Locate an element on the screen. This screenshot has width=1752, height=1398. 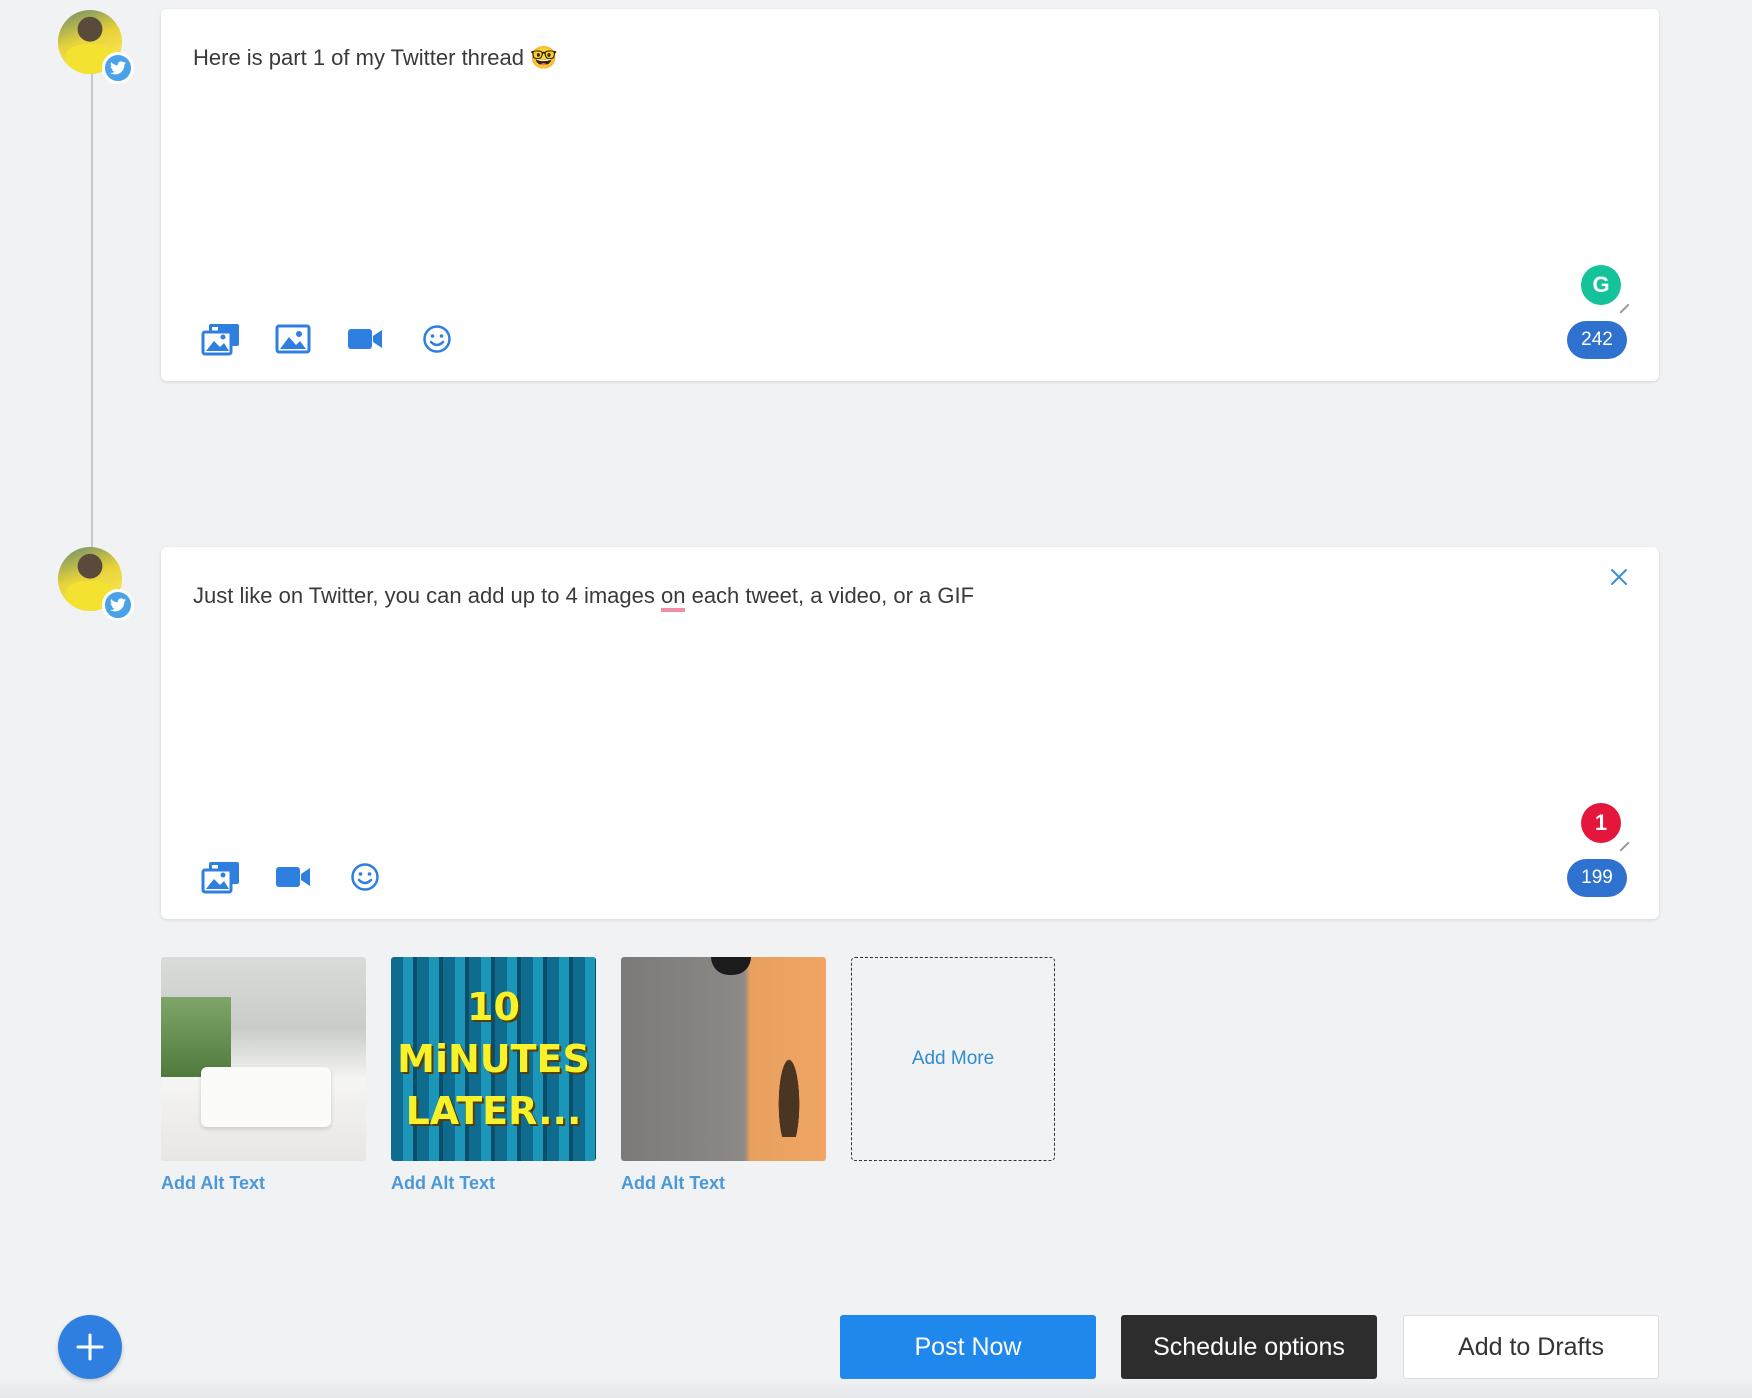
tweet-text-part: each tweet, a video, or a GIF is located at coordinates (830, 595).